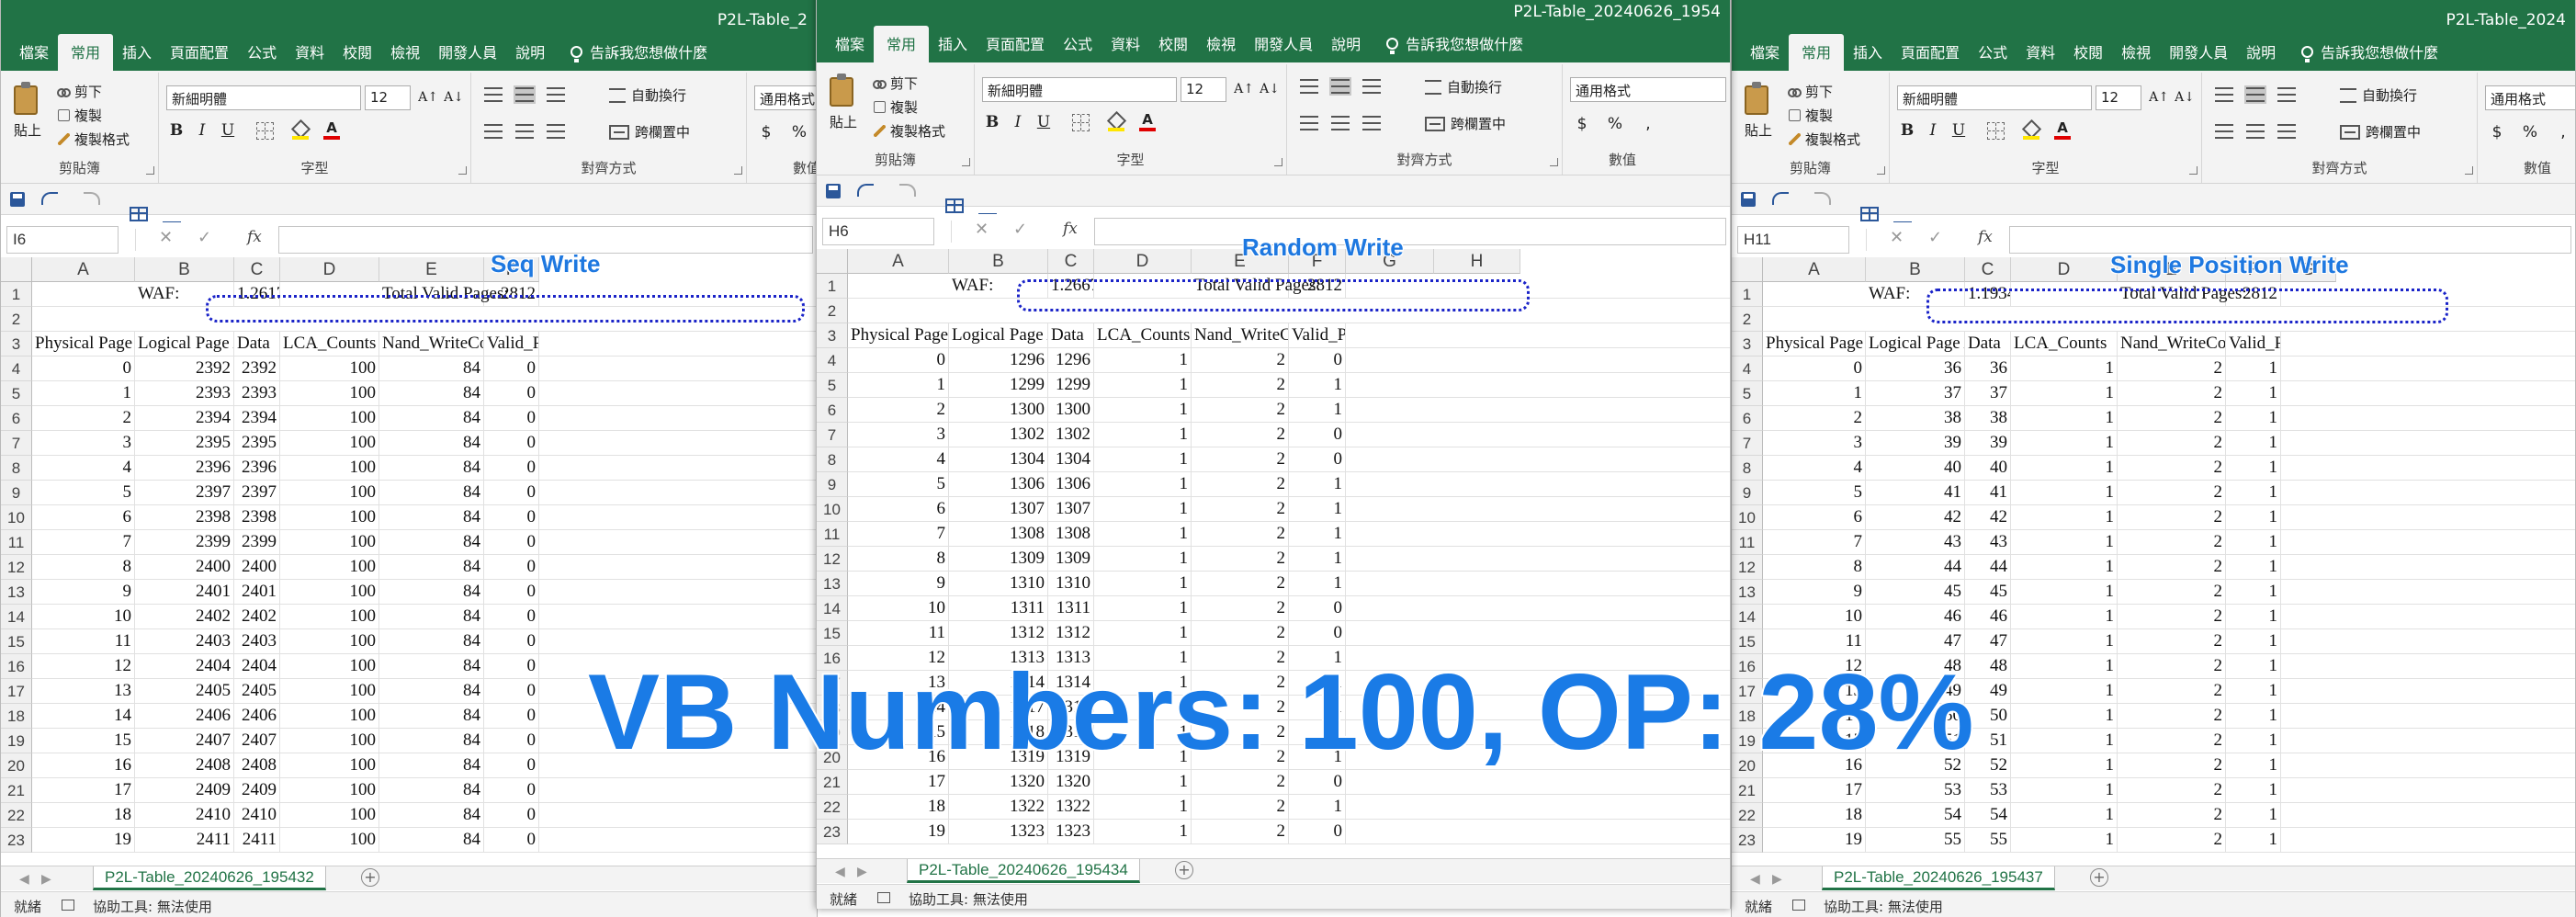 The height and width of the screenshot is (917, 2576). What do you see at coordinates (184, 492) in the screenshot?
I see `table-cell: 2397` at bounding box center [184, 492].